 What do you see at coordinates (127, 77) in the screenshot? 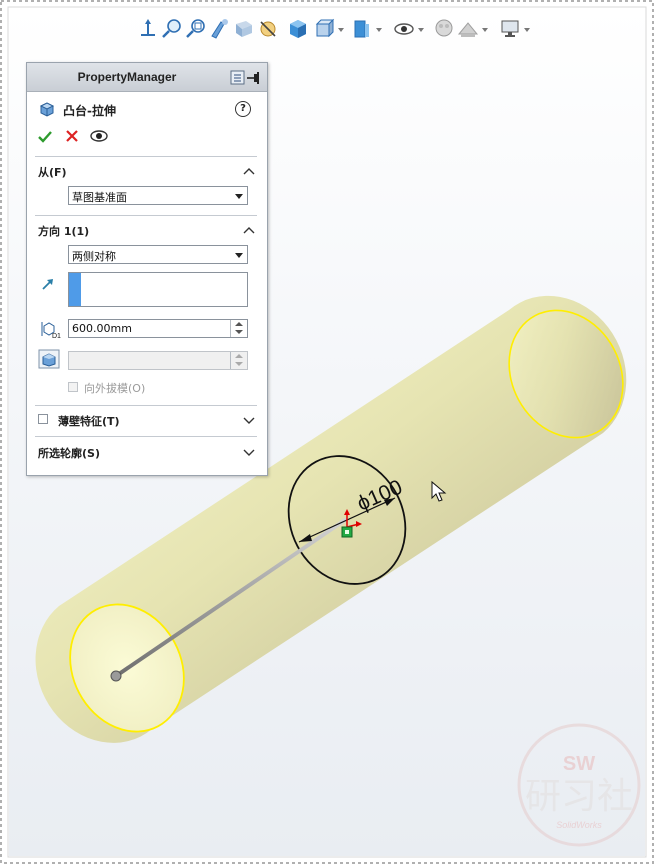
I see `property-manager-title: PropertyManager` at bounding box center [127, 77].